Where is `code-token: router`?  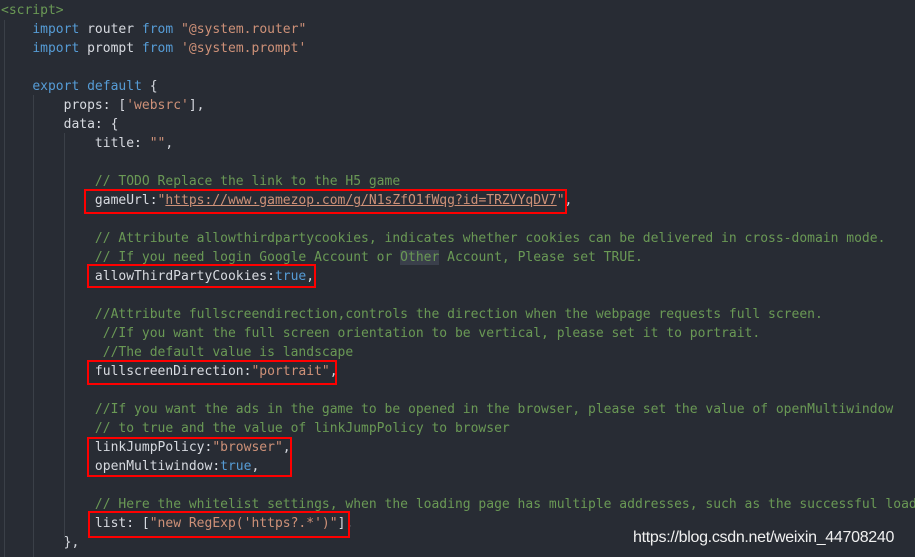 code-token: router is located at coordinates (110, 29).